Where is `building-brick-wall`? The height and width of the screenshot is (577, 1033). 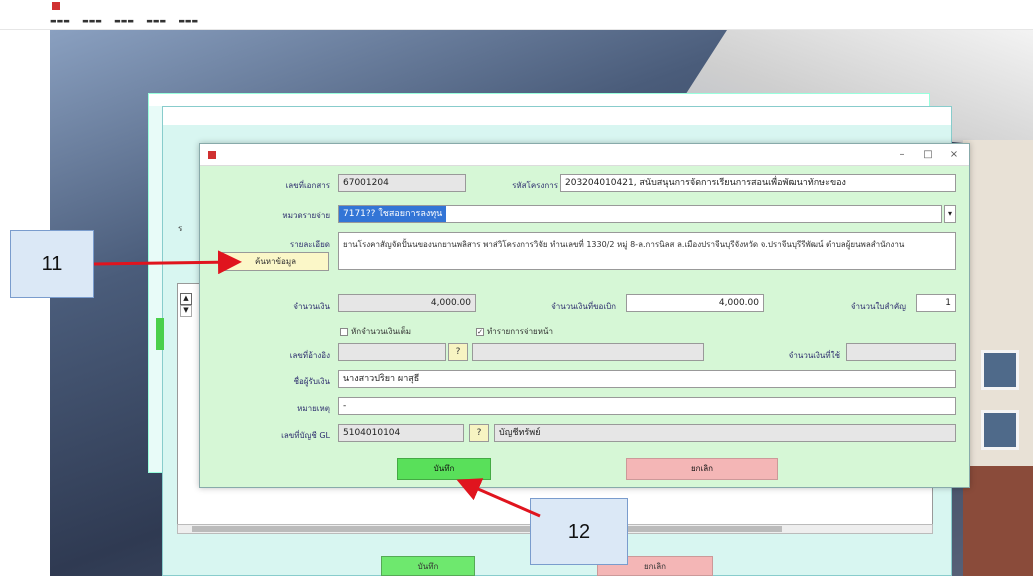
building-brick-wall is located at coordinates (998, 521).